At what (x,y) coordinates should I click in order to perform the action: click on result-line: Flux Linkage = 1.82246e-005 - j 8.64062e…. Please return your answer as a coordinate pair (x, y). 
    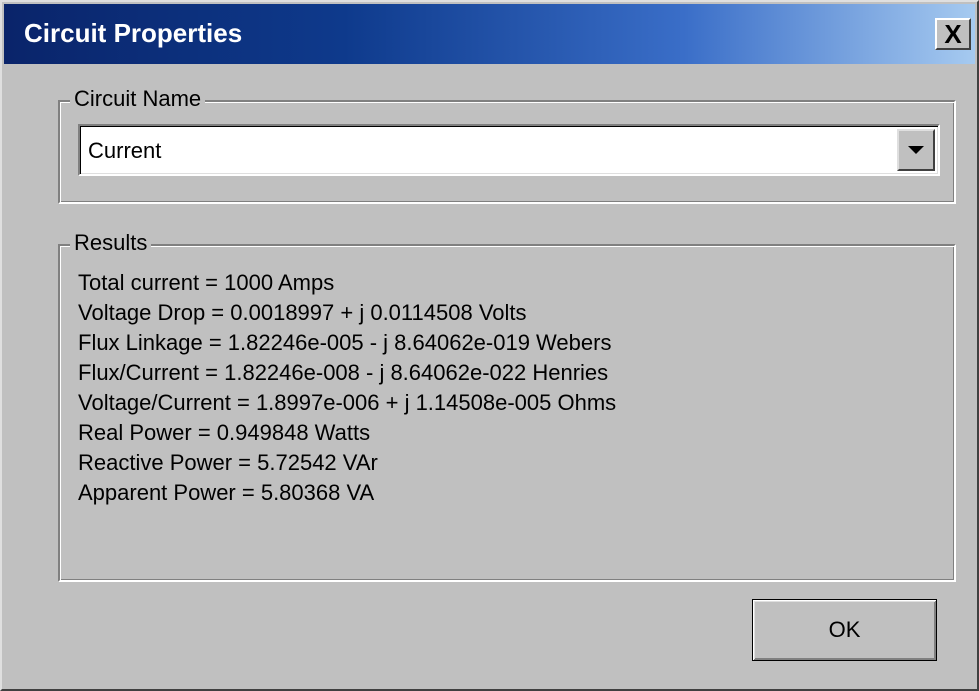
    Looking at the image, I should click on (345, 342).